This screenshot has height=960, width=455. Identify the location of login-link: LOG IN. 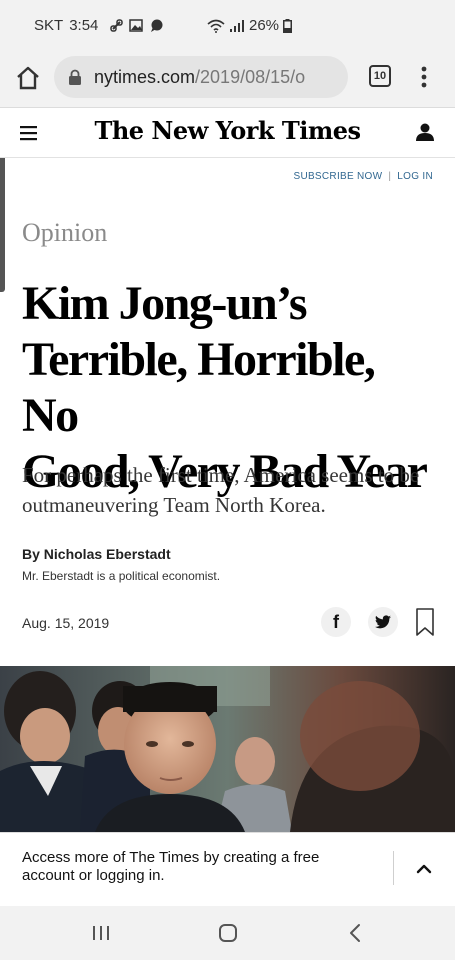
(415, 176).